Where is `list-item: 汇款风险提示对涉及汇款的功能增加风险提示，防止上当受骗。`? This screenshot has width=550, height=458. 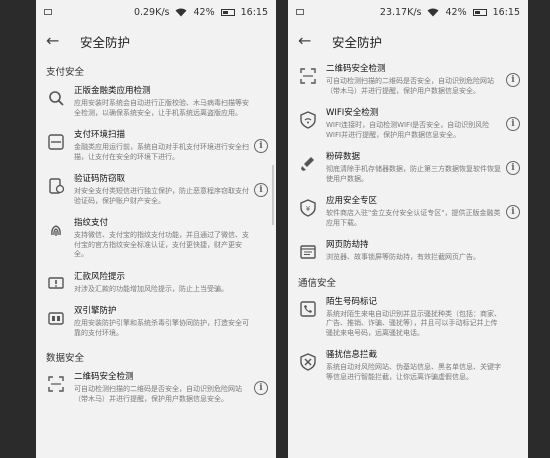
list-item: 汇款风险提示对涉及汇款的功能增加风险提示，防止上当受骗。 is located at coordinates (156, 283).